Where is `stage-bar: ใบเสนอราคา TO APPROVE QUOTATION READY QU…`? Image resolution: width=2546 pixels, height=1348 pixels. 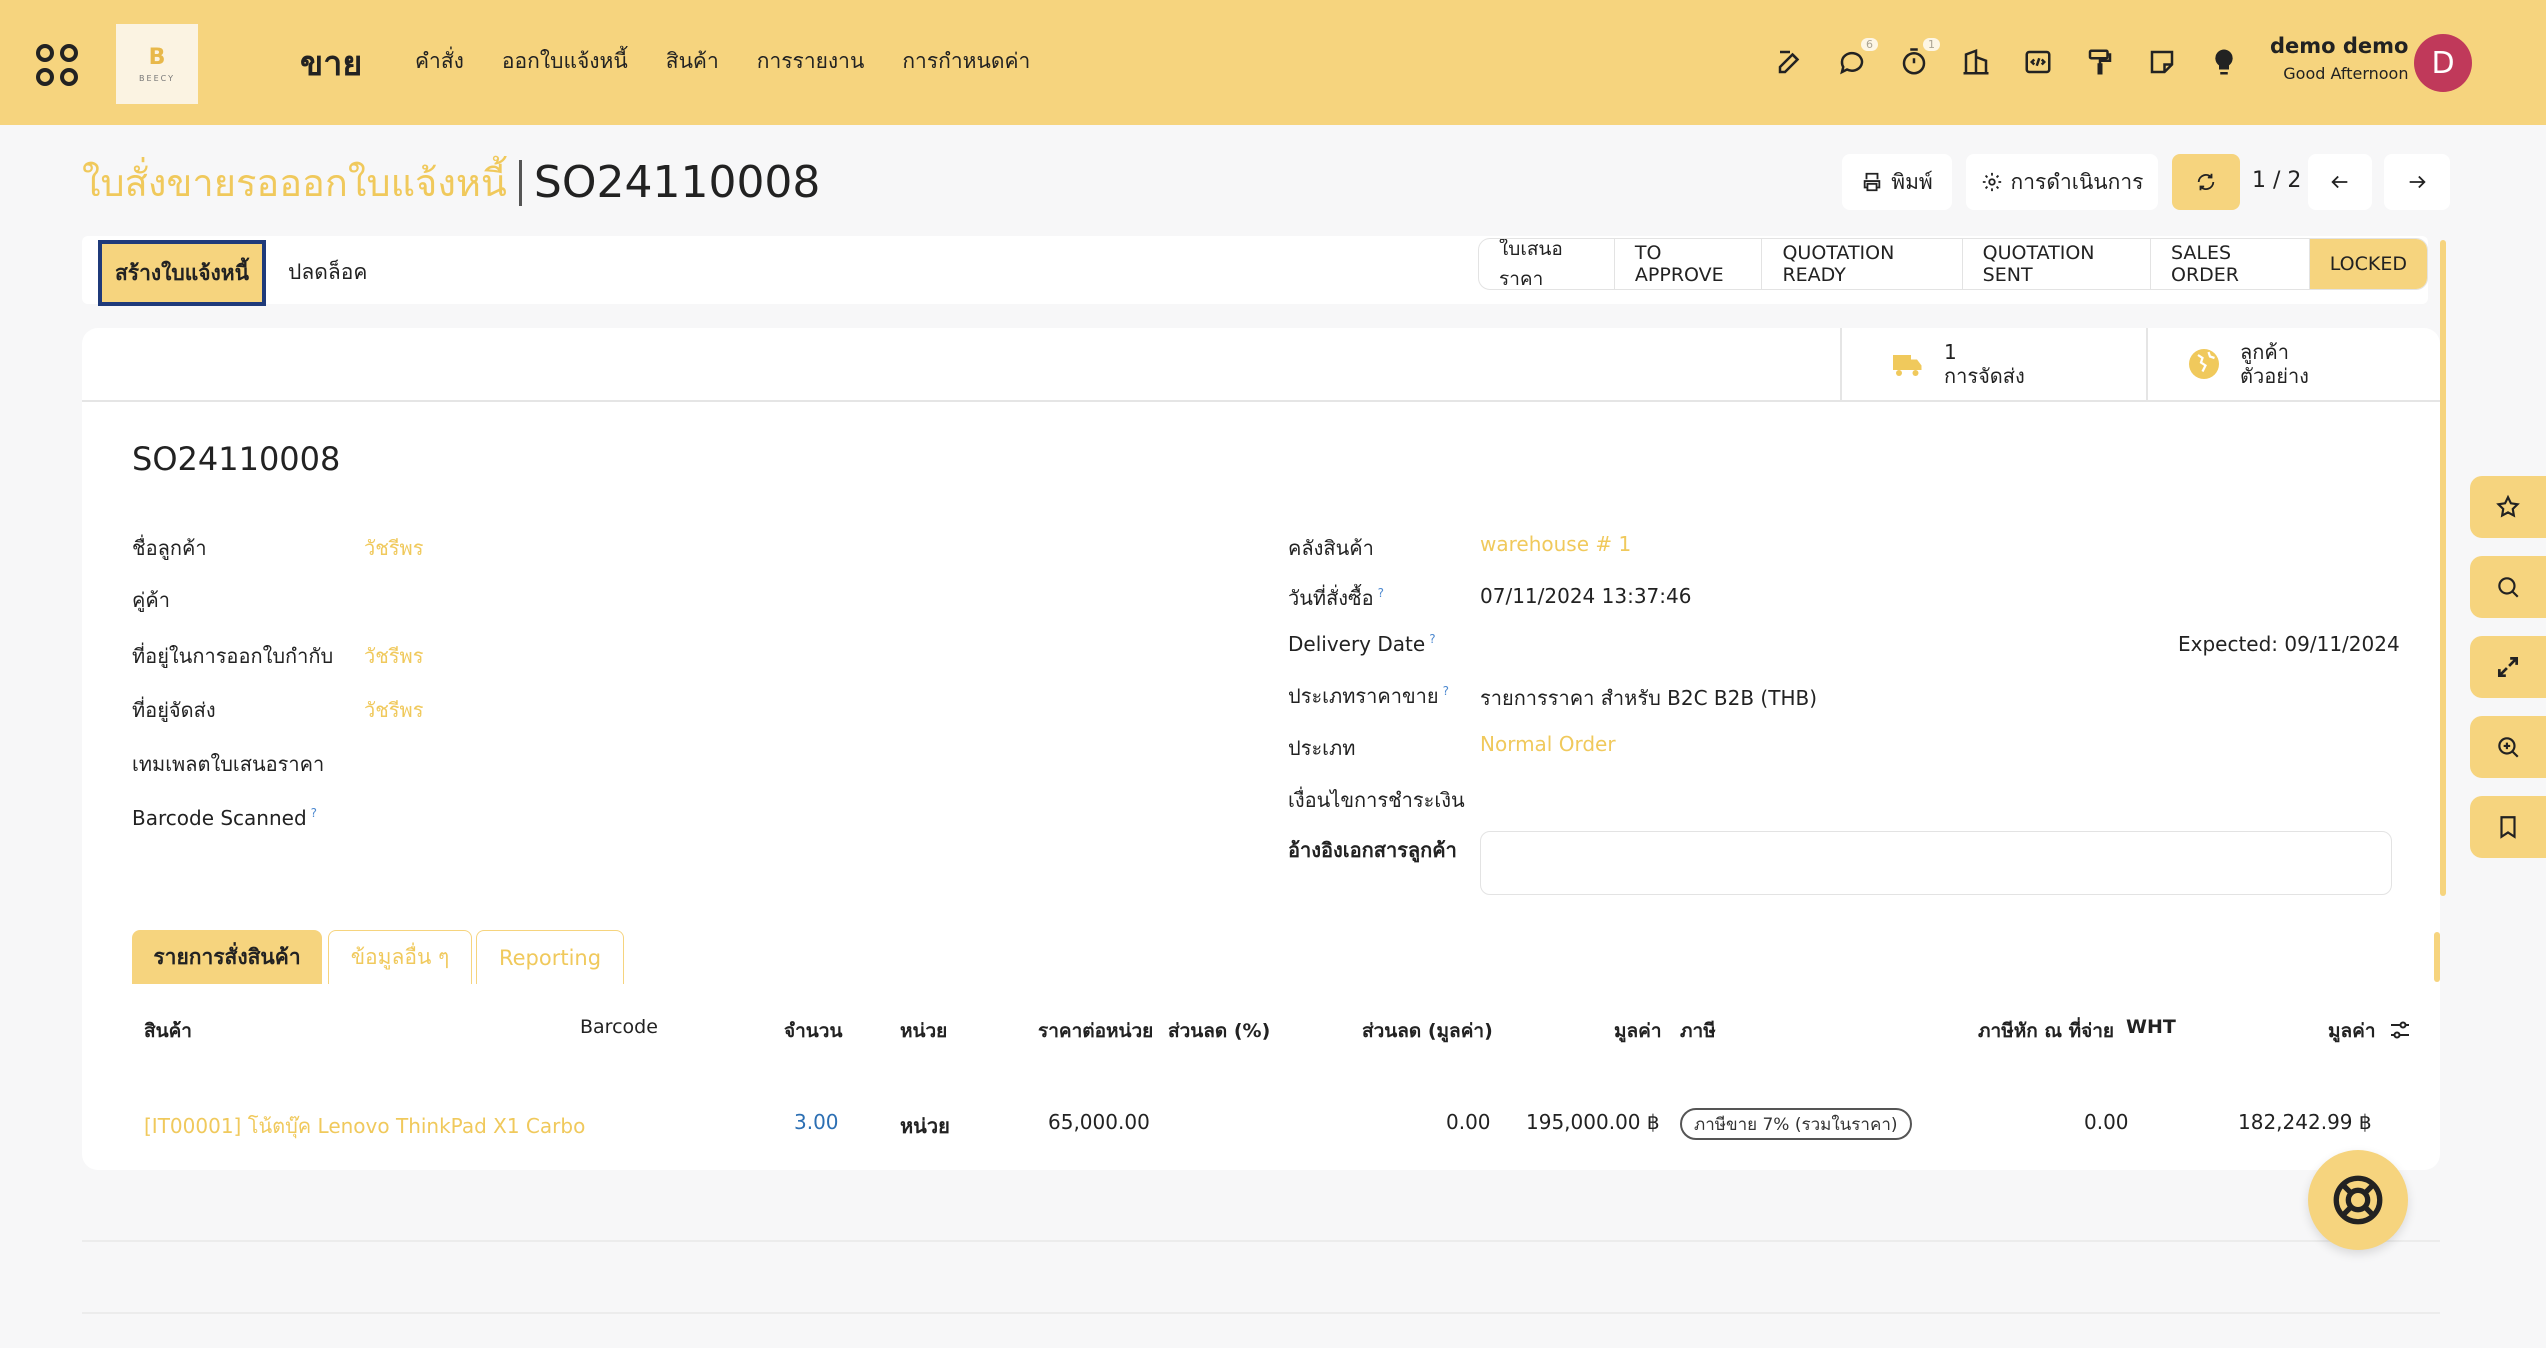
stage-bar: ใบเสนอราคา TO APPROVE QUOTATION READY QU… is located at coordinates (1953, 264).